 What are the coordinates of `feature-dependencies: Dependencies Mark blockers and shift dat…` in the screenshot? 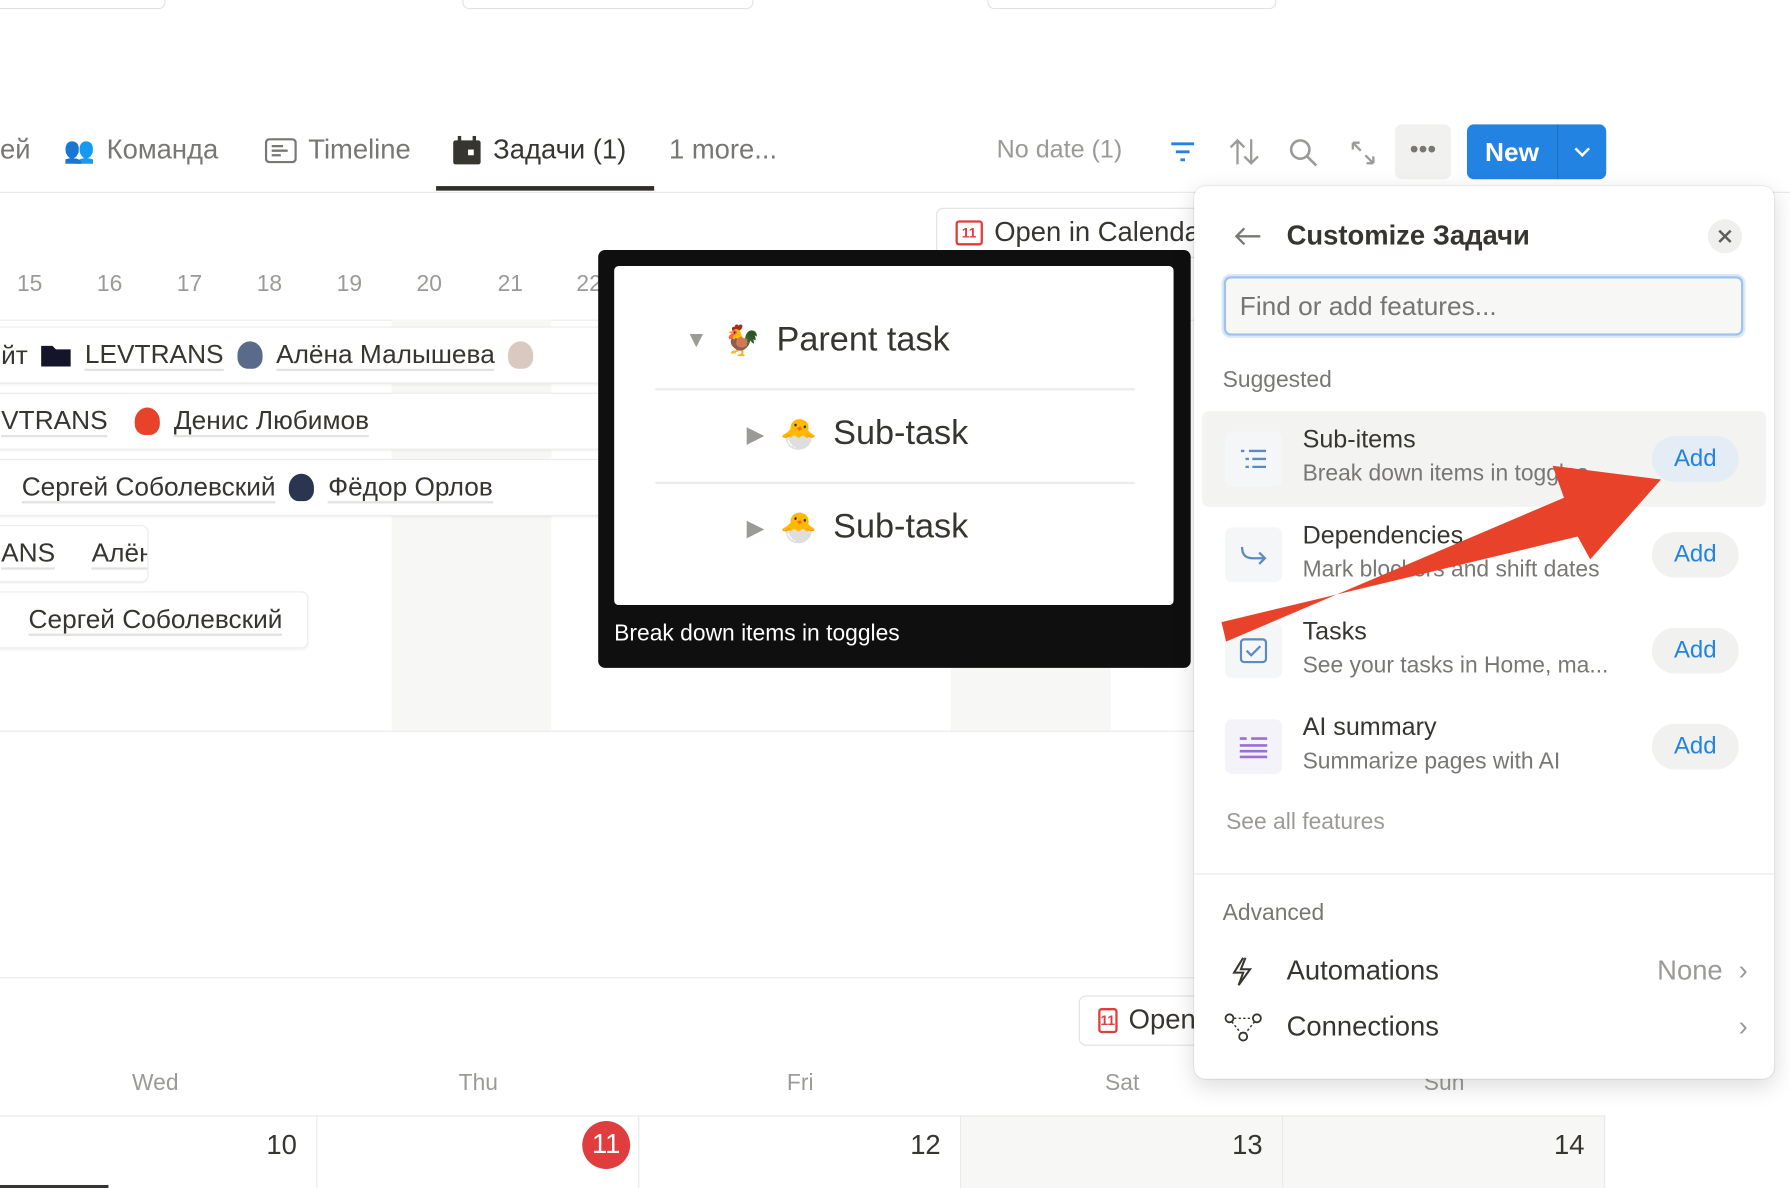 It's located at (1484, 555).